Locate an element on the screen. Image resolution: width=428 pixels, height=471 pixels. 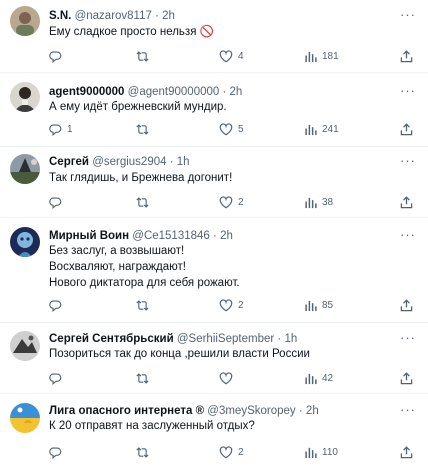
action-bar: 4 181 is located at coordinates (234, 56).